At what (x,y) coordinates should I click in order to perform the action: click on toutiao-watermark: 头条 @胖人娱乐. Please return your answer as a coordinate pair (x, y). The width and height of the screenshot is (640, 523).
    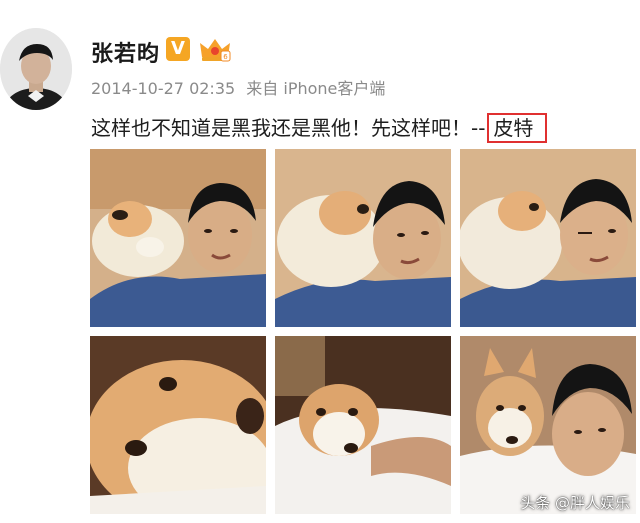
    Looking at the image, I should click on (575, 503).